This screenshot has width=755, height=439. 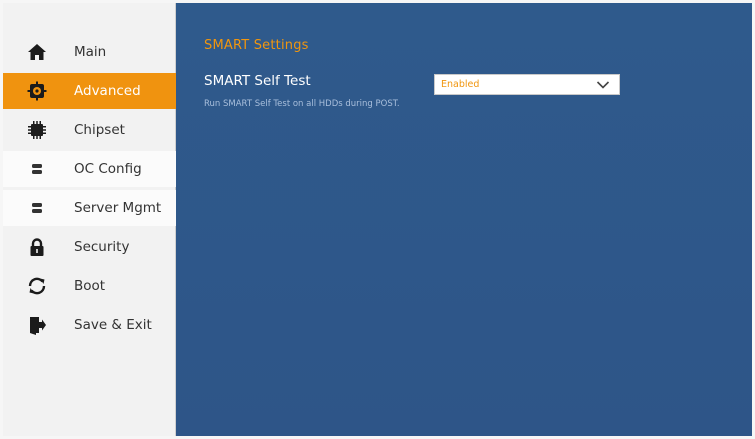 I want to click on sidebar-item-label: Boot, so click(x=90, y=286).